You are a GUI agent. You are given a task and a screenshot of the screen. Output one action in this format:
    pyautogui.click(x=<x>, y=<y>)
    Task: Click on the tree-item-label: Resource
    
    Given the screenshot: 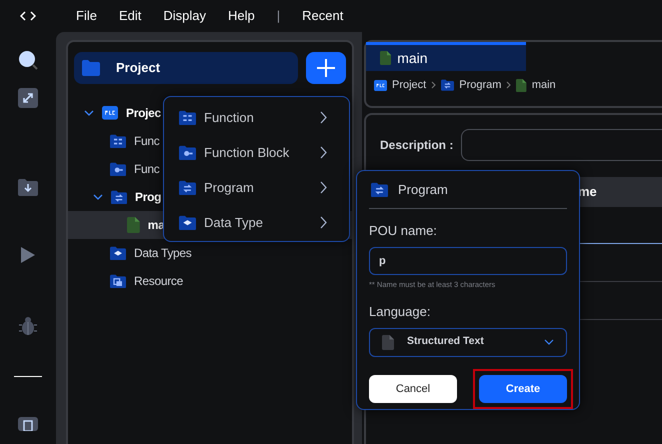 What is the action you would take?
    pyautogui.click(x=158, y=281)
    